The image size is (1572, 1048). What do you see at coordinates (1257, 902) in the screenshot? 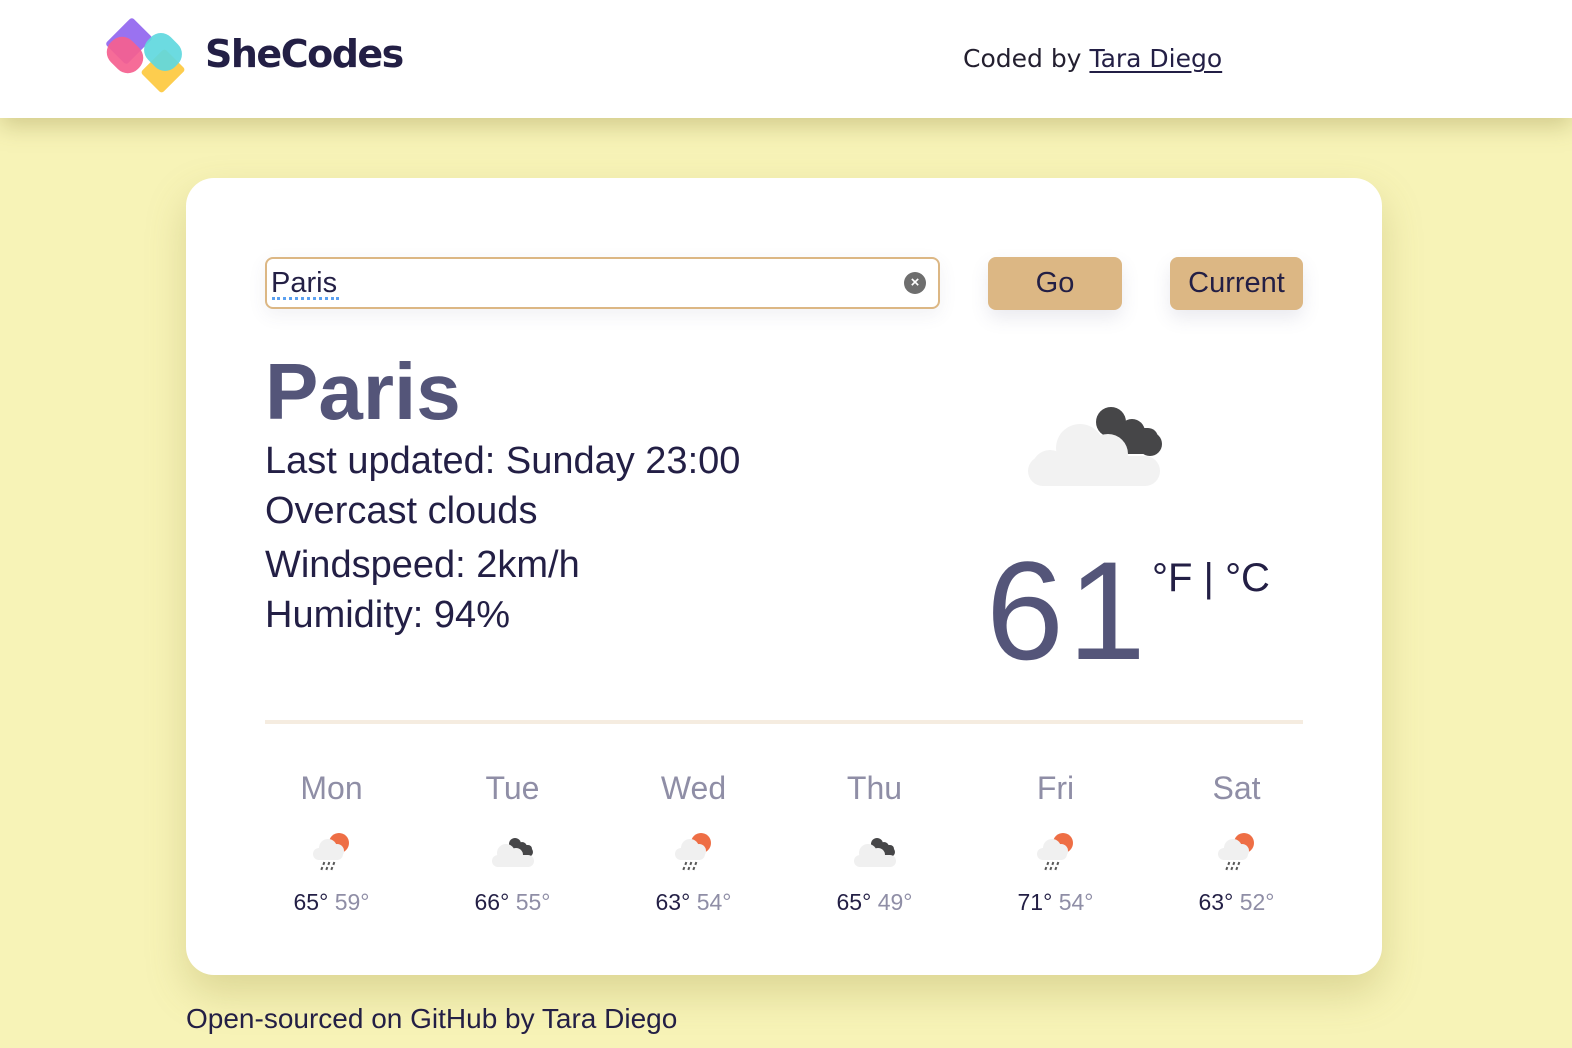
I see `forecast-min: 52°` at bounding box center [1257, 902].